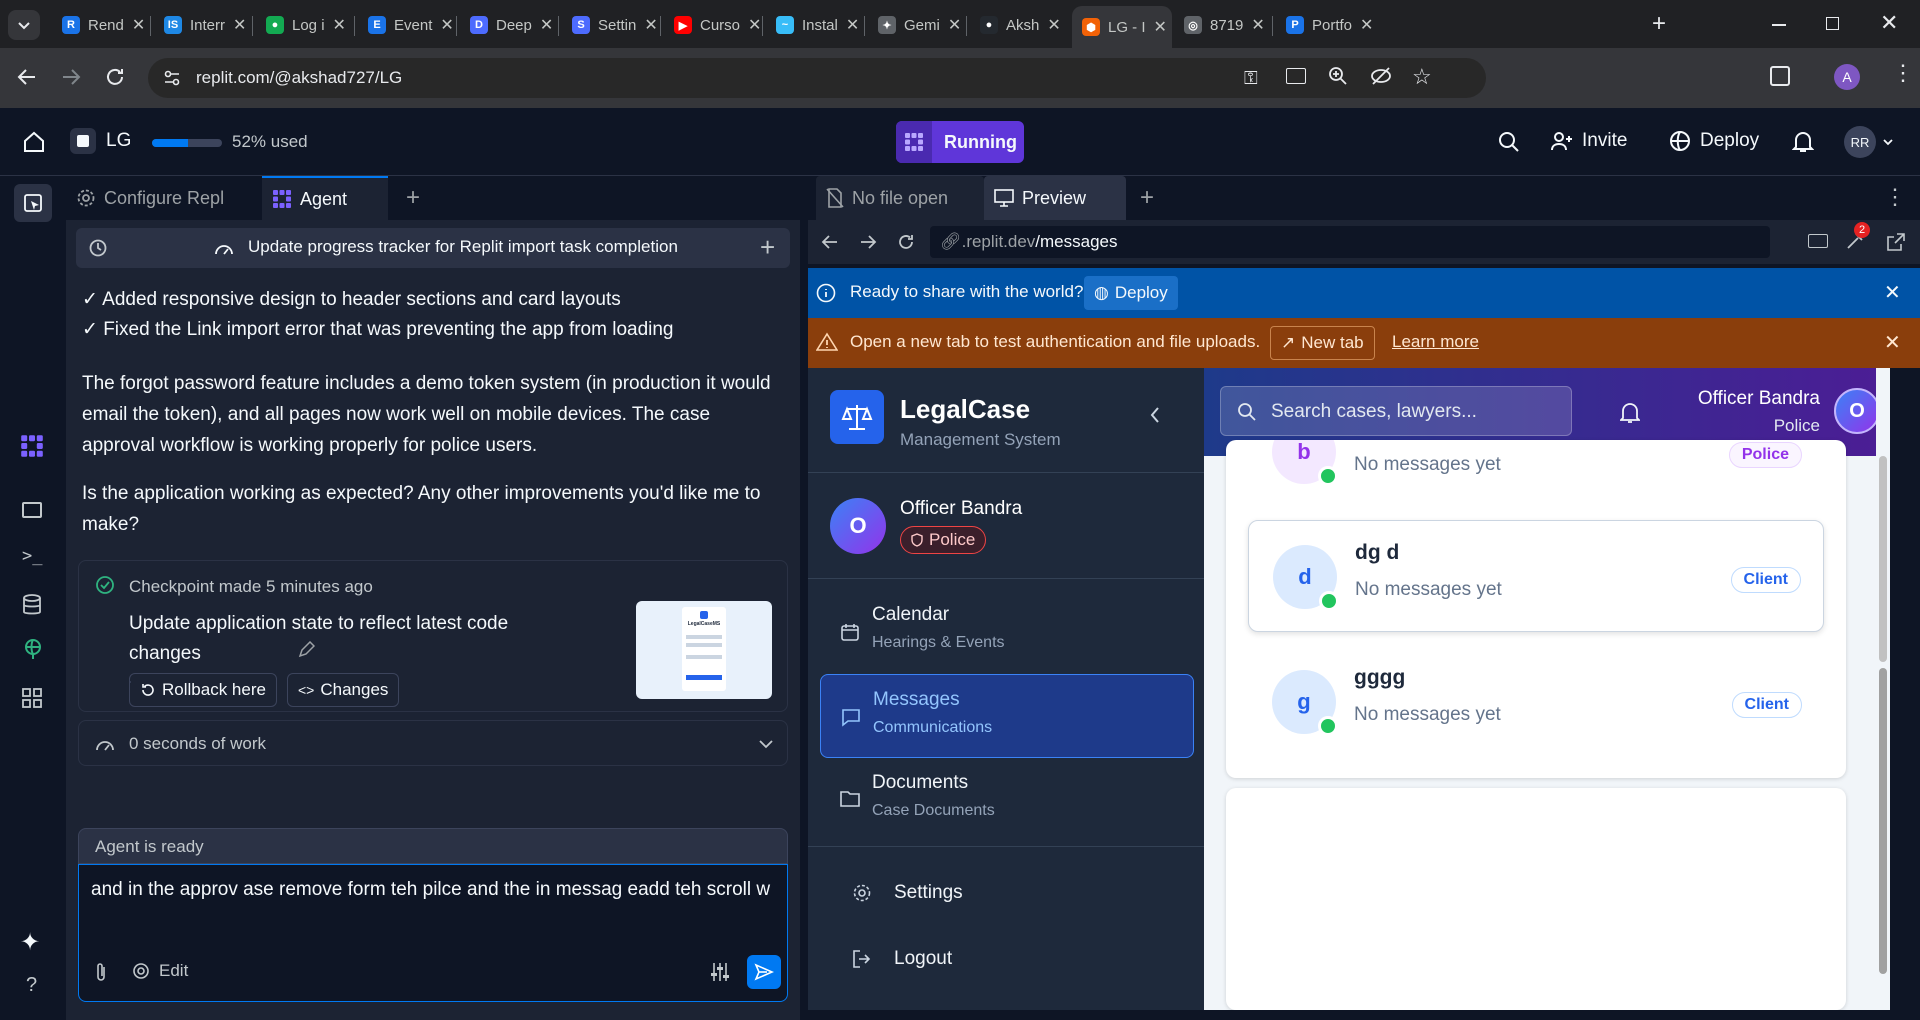 The width and height of the screenshot is (1920, 1020). Describe the element at coordinates (906, 242) in the screenshot. I see `preview-reload-icon` at that location.